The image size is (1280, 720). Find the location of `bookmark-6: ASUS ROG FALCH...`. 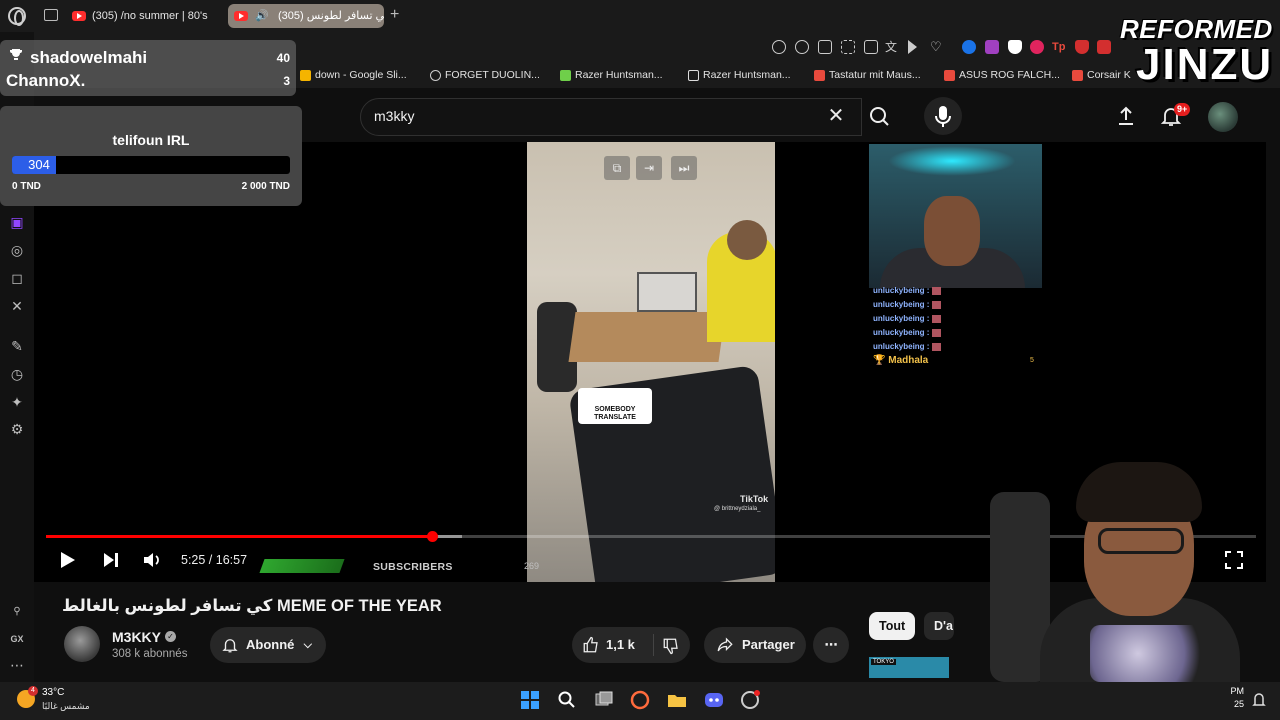

bookmark-6: ASUS ROG FALCH... is located at coordinates (1002, 75).